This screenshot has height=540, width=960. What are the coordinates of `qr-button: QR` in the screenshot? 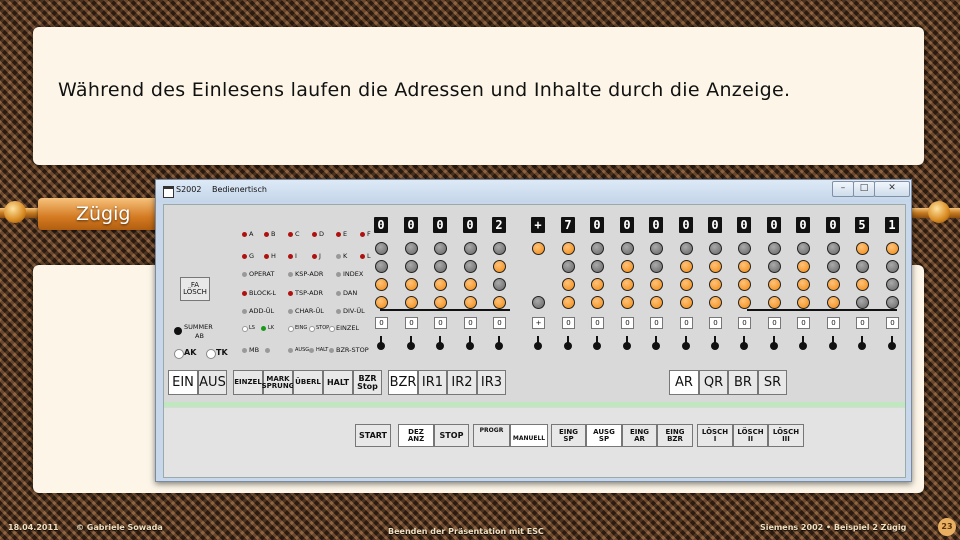 It's located at (713, 382).